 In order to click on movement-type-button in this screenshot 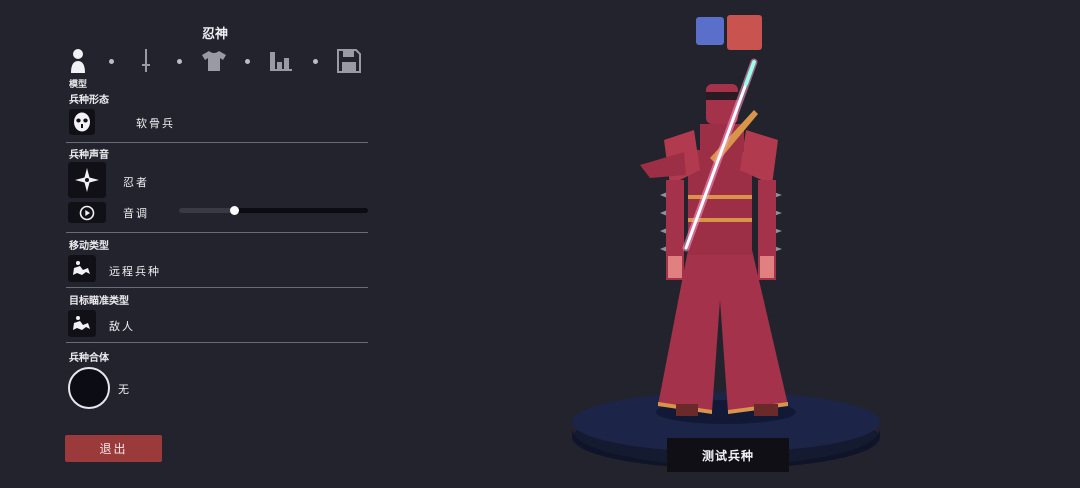, I will do `click(82, 268)`.